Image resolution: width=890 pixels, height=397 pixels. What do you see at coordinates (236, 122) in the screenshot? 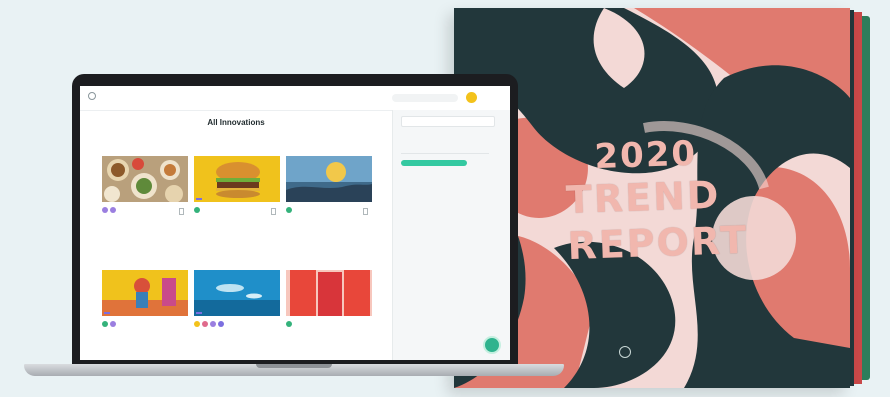
I see `page-title: All Innovations` at bounding box center [236, 122].